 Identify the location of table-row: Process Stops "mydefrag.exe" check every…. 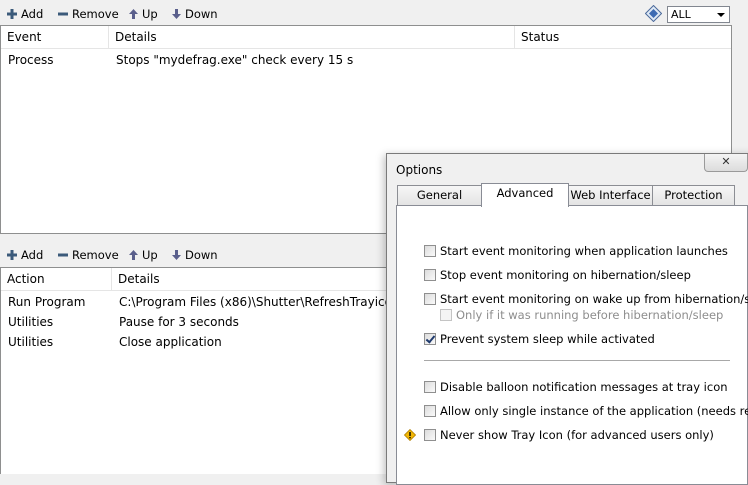
(366, 60).